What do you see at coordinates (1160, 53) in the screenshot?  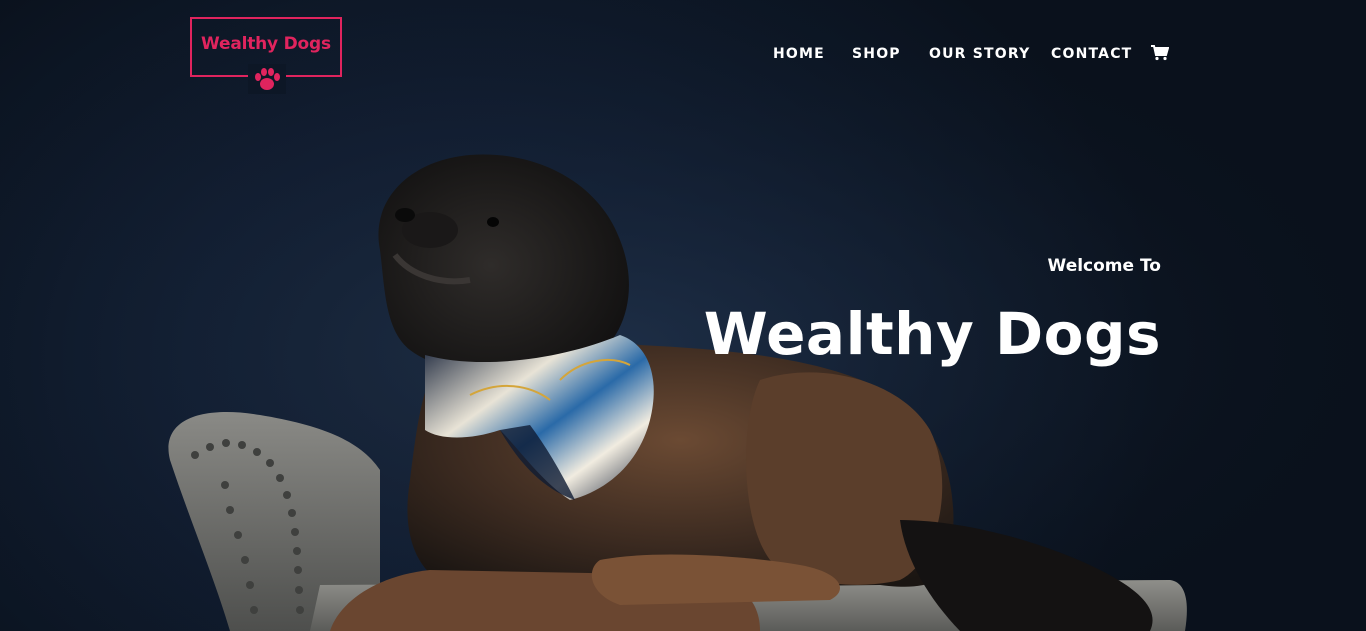 I see `shopping-cart-icon` at bounding box center [1160, 53].